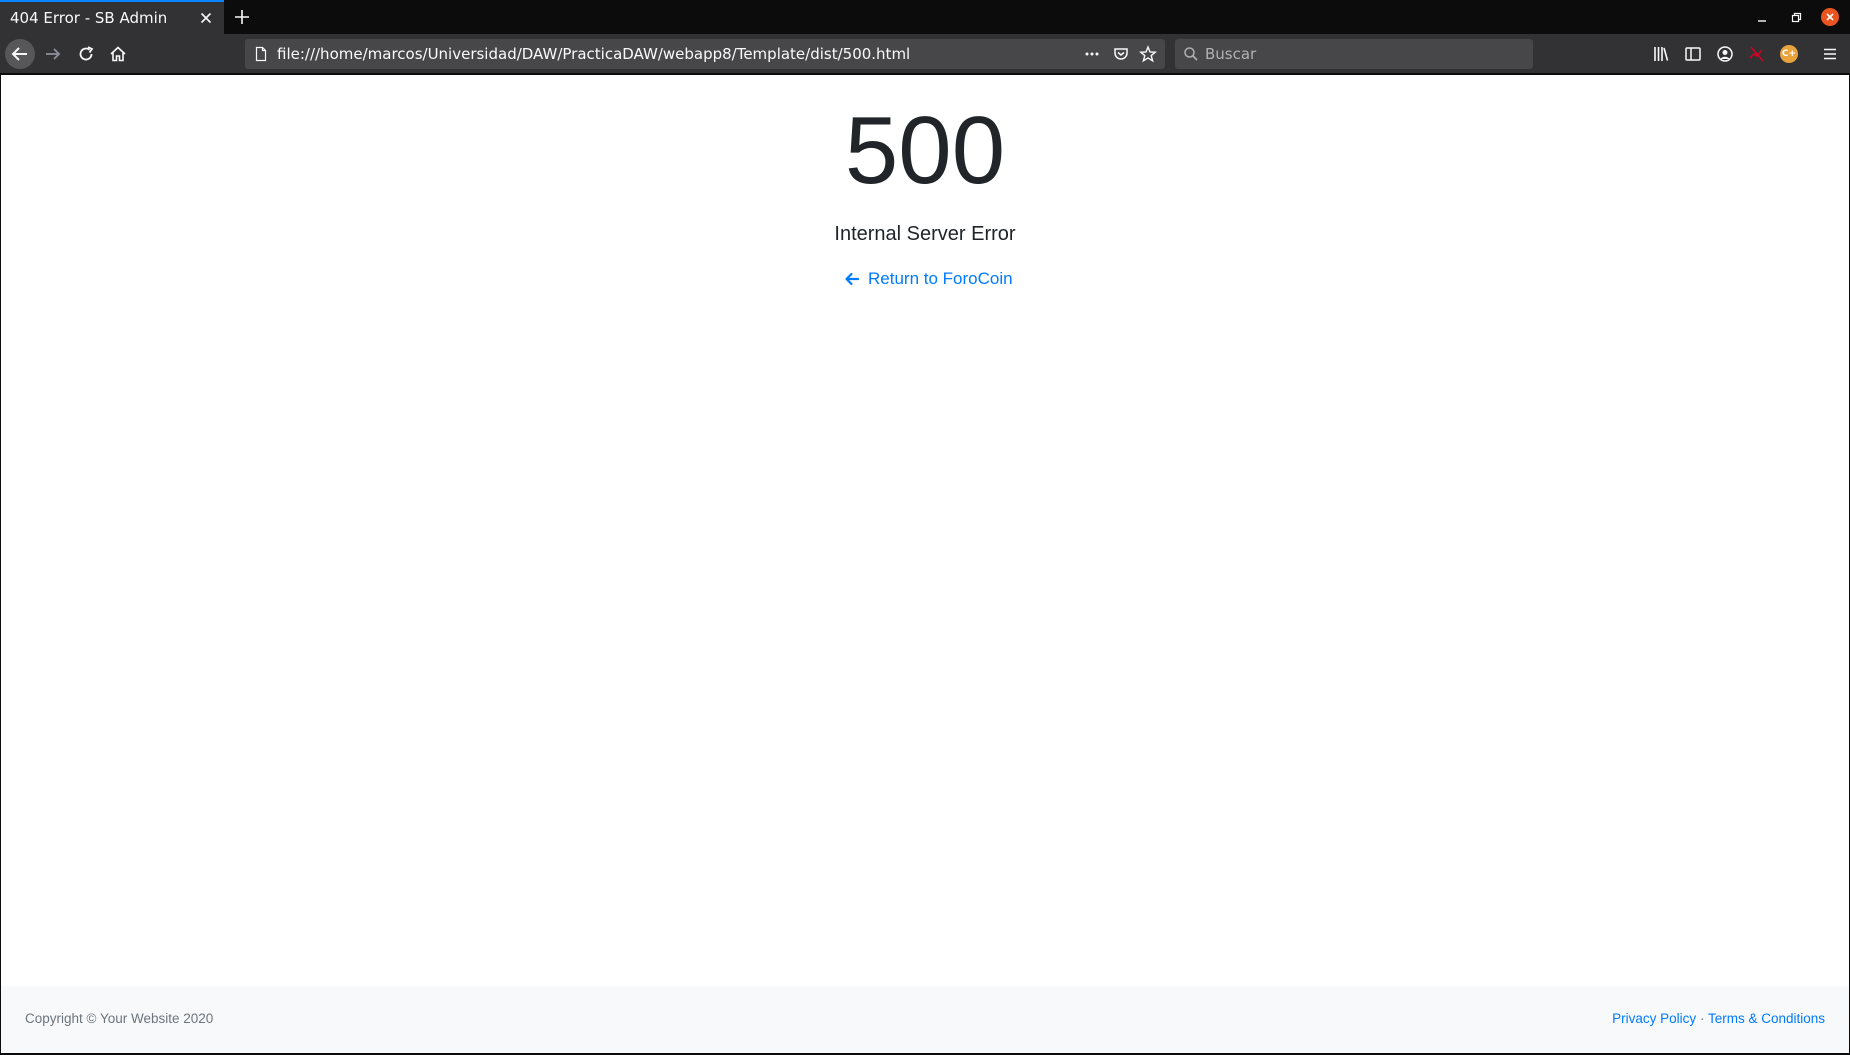 This screenshot has width=1850, height=1055. Describe the element at coordinates (1092, 54) in the screenshot. I see `page-actions-icon` at that location.